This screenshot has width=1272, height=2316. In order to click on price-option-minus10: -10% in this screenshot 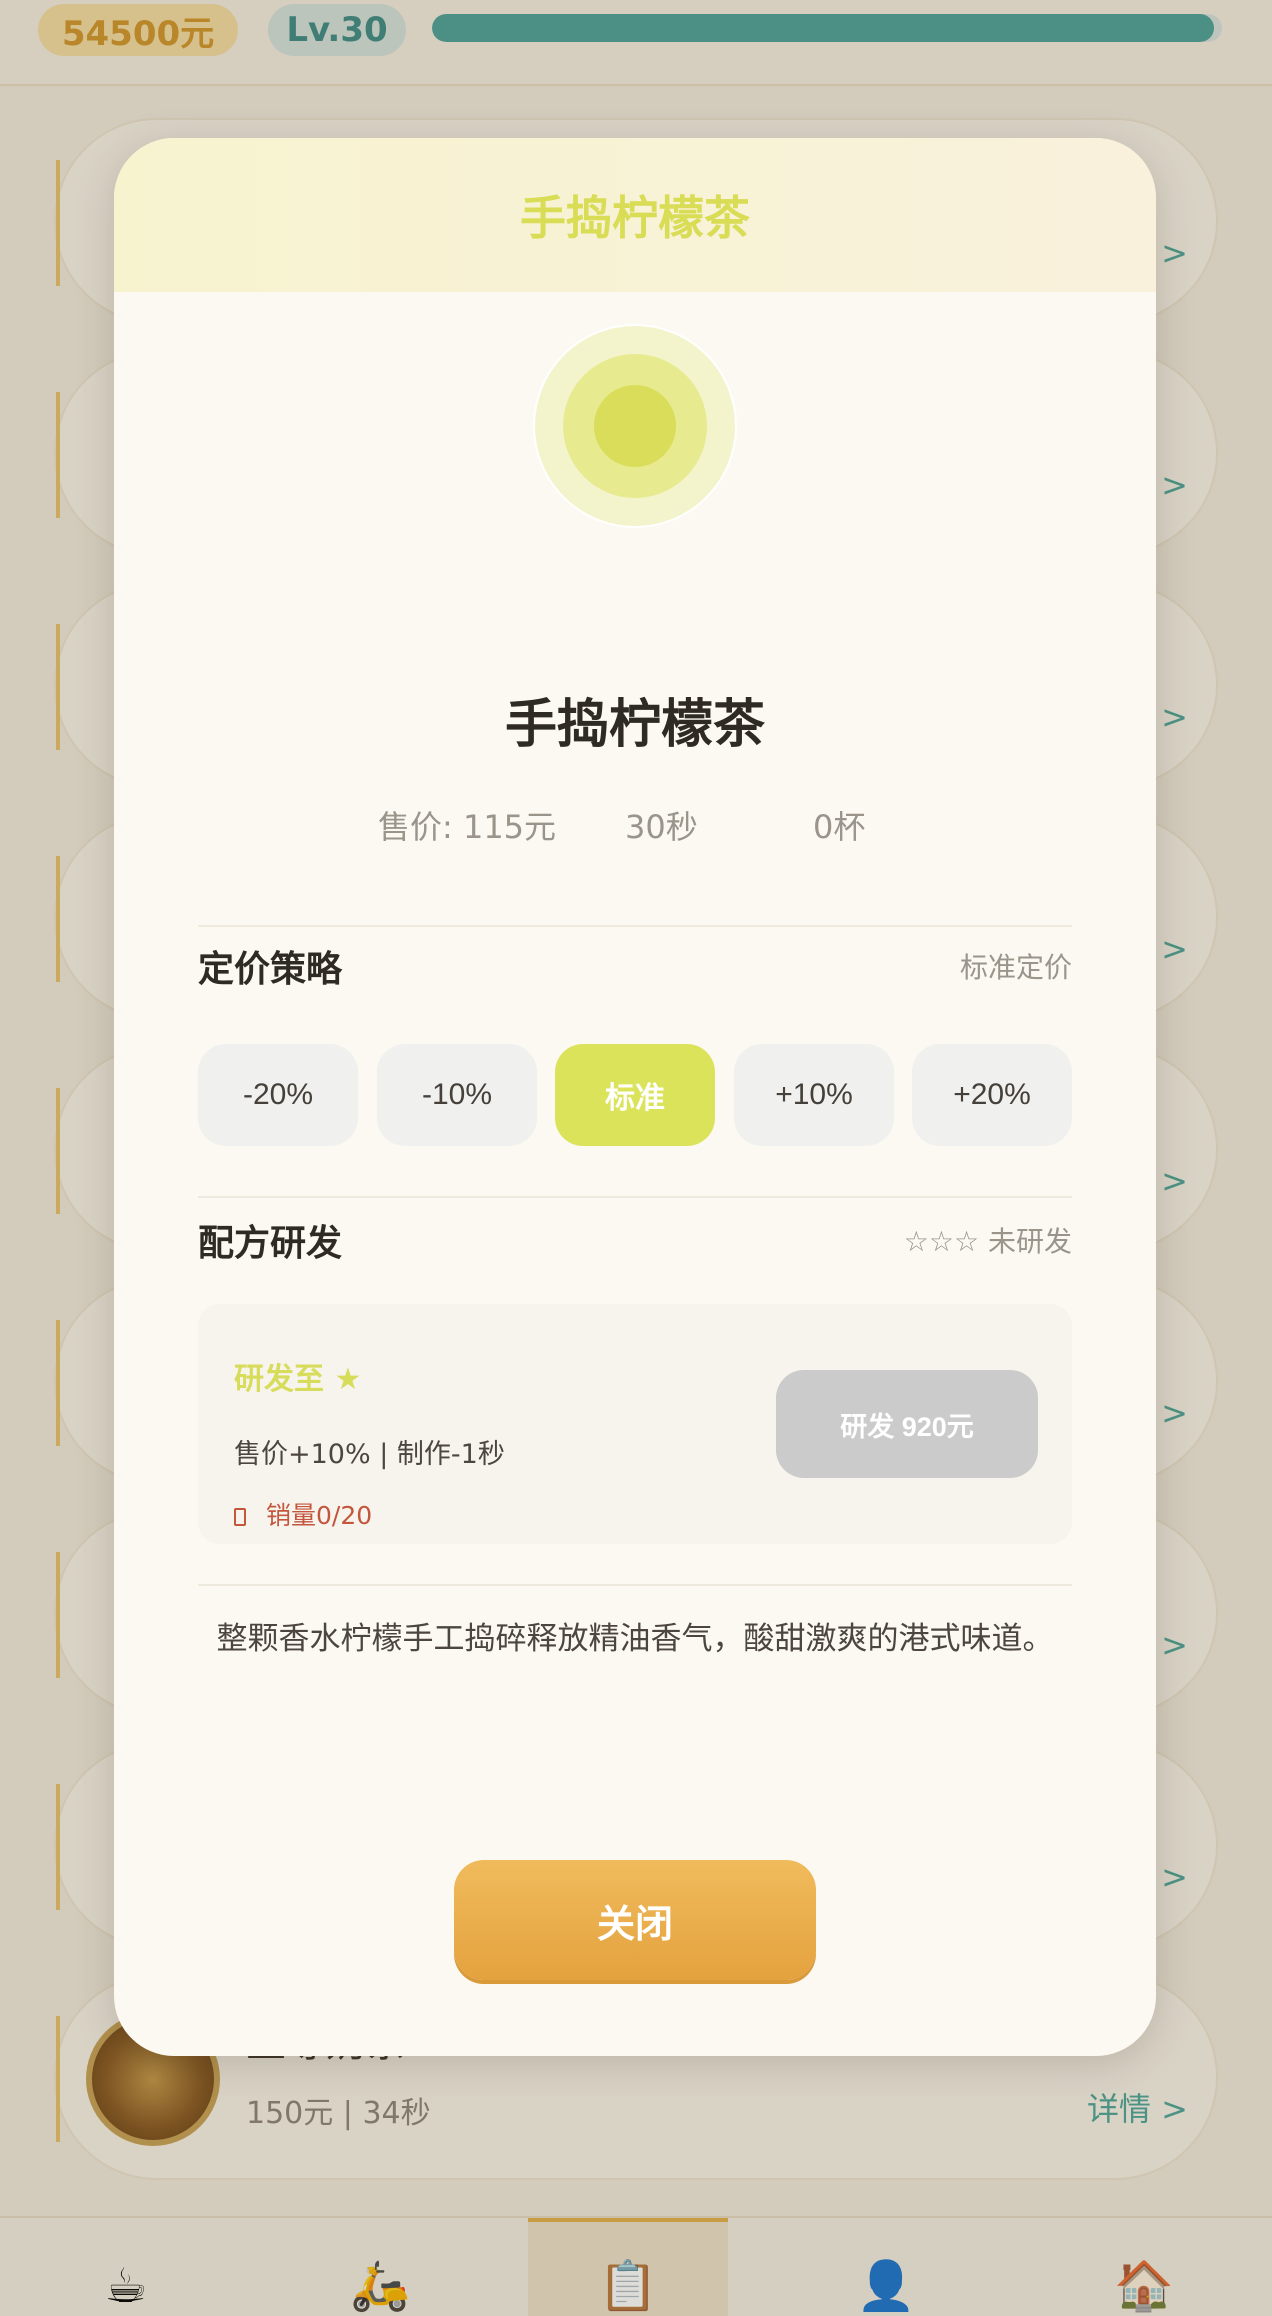, I will do `click(457, 1095)`.